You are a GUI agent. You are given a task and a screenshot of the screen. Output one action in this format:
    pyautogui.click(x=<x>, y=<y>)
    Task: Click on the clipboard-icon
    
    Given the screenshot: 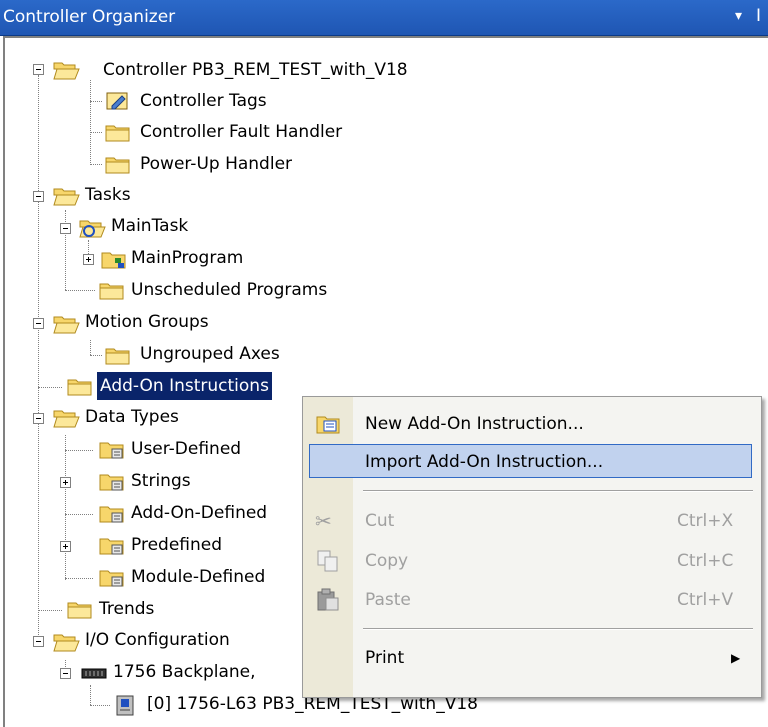 What is the action you would take?
    pyautogui.click(x=328, y=599)
    